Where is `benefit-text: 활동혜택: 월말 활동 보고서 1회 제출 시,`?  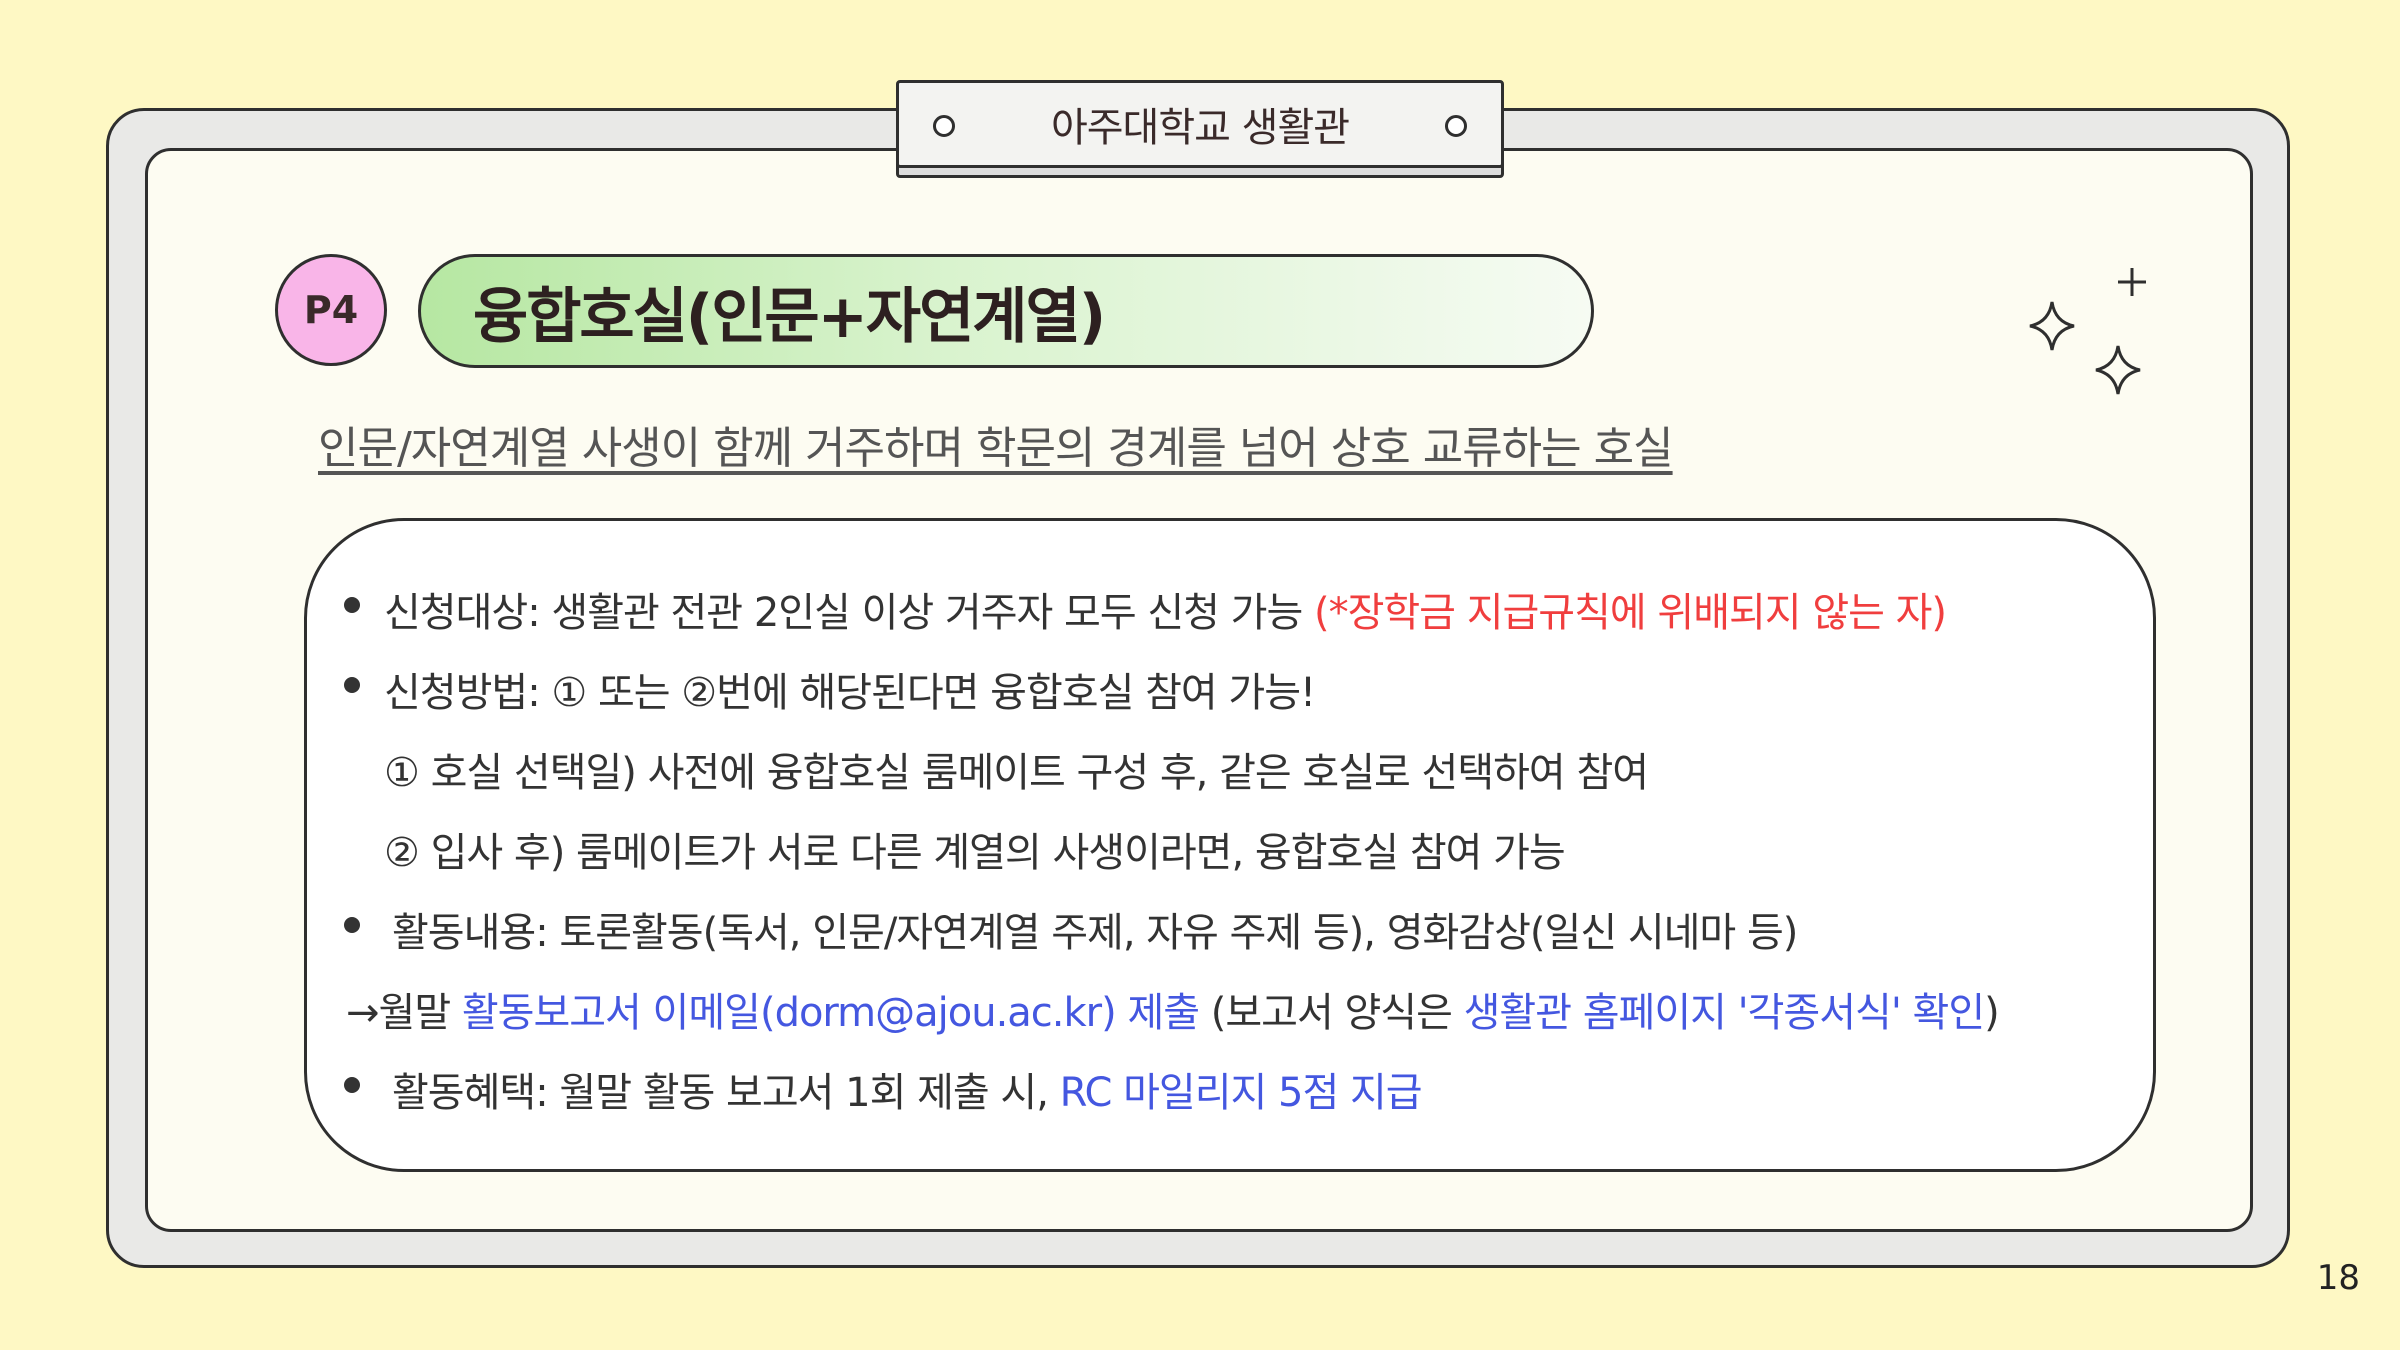 benefit-text: 활동혜택: 월말 활동 보고서 1회 제출 시, is located at coordinates (726, 1093).